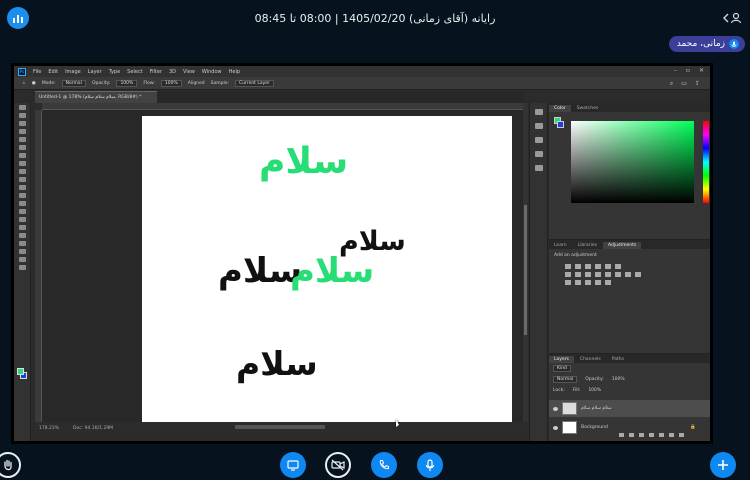 Image resolution: width=750 pixels, height=480 pixels. Describe the element at coordinates (629, 368) in the screenshot. I see `layers-filter-row: Kind` at that location.